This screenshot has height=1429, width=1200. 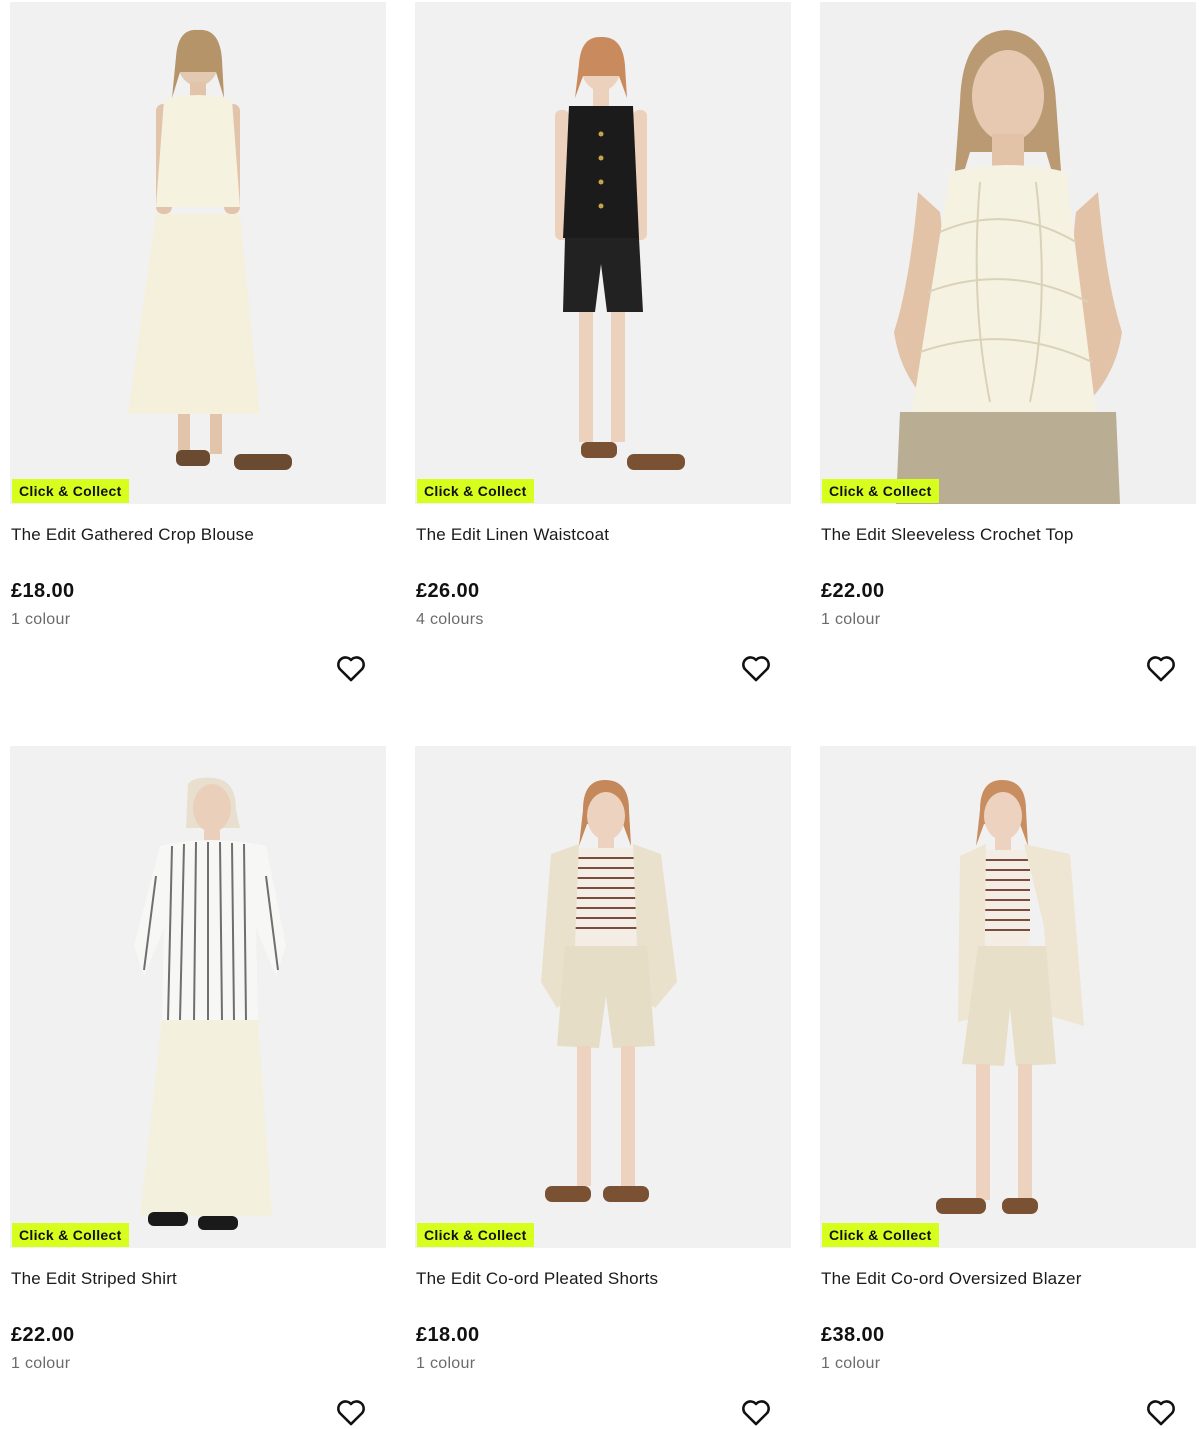 I want to click on product-title: The Edit Gathered Crop Blouse, so click(x=196, y=535).